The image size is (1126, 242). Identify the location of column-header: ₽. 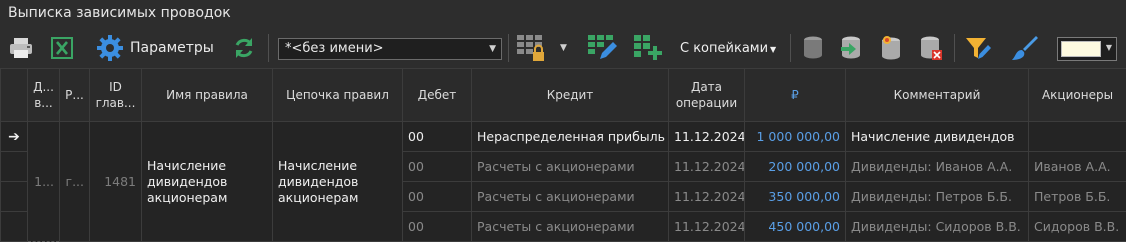
(795, 95).